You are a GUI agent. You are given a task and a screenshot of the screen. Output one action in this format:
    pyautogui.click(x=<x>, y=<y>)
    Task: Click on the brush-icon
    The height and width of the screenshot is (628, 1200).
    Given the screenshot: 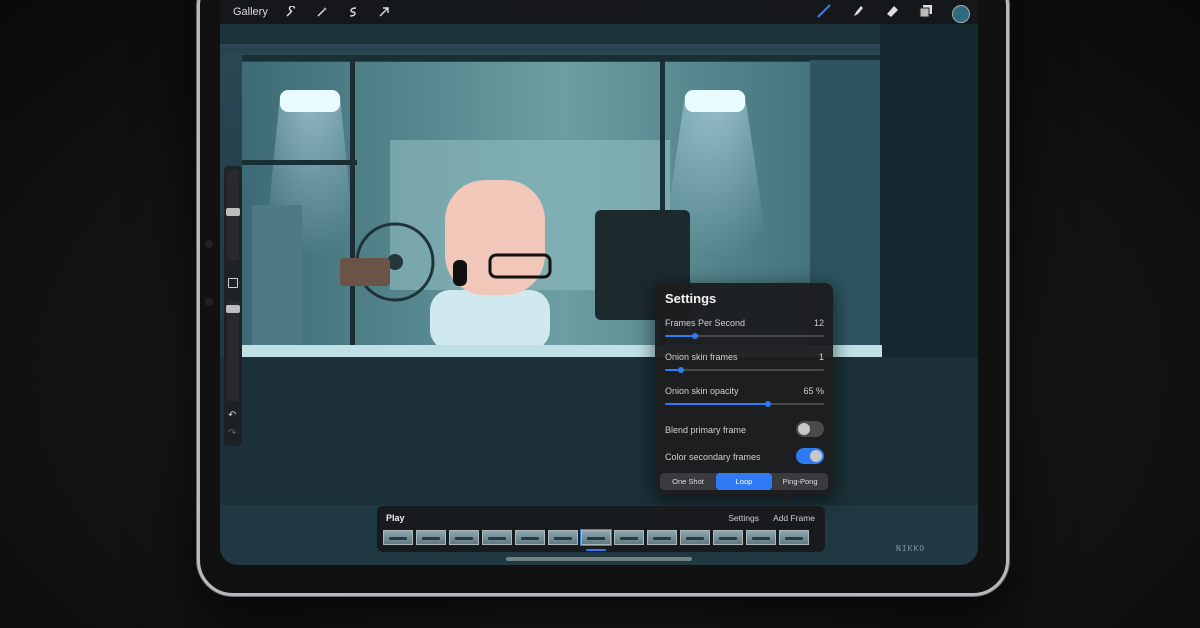 What is the action you would take?
    pyautogui.click(x=824, y=13)
    